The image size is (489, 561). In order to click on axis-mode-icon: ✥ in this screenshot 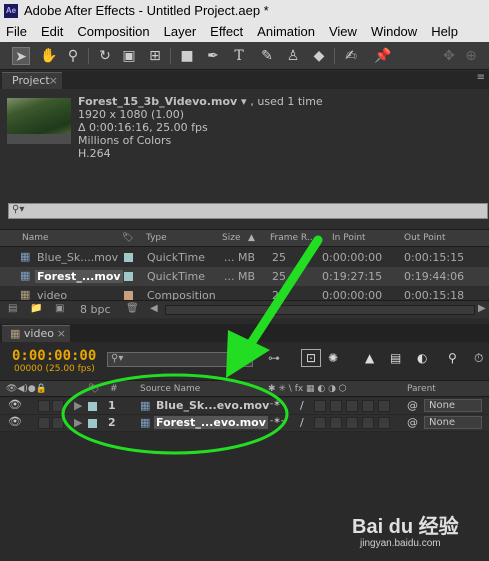, I will do `click(449, 56)`.